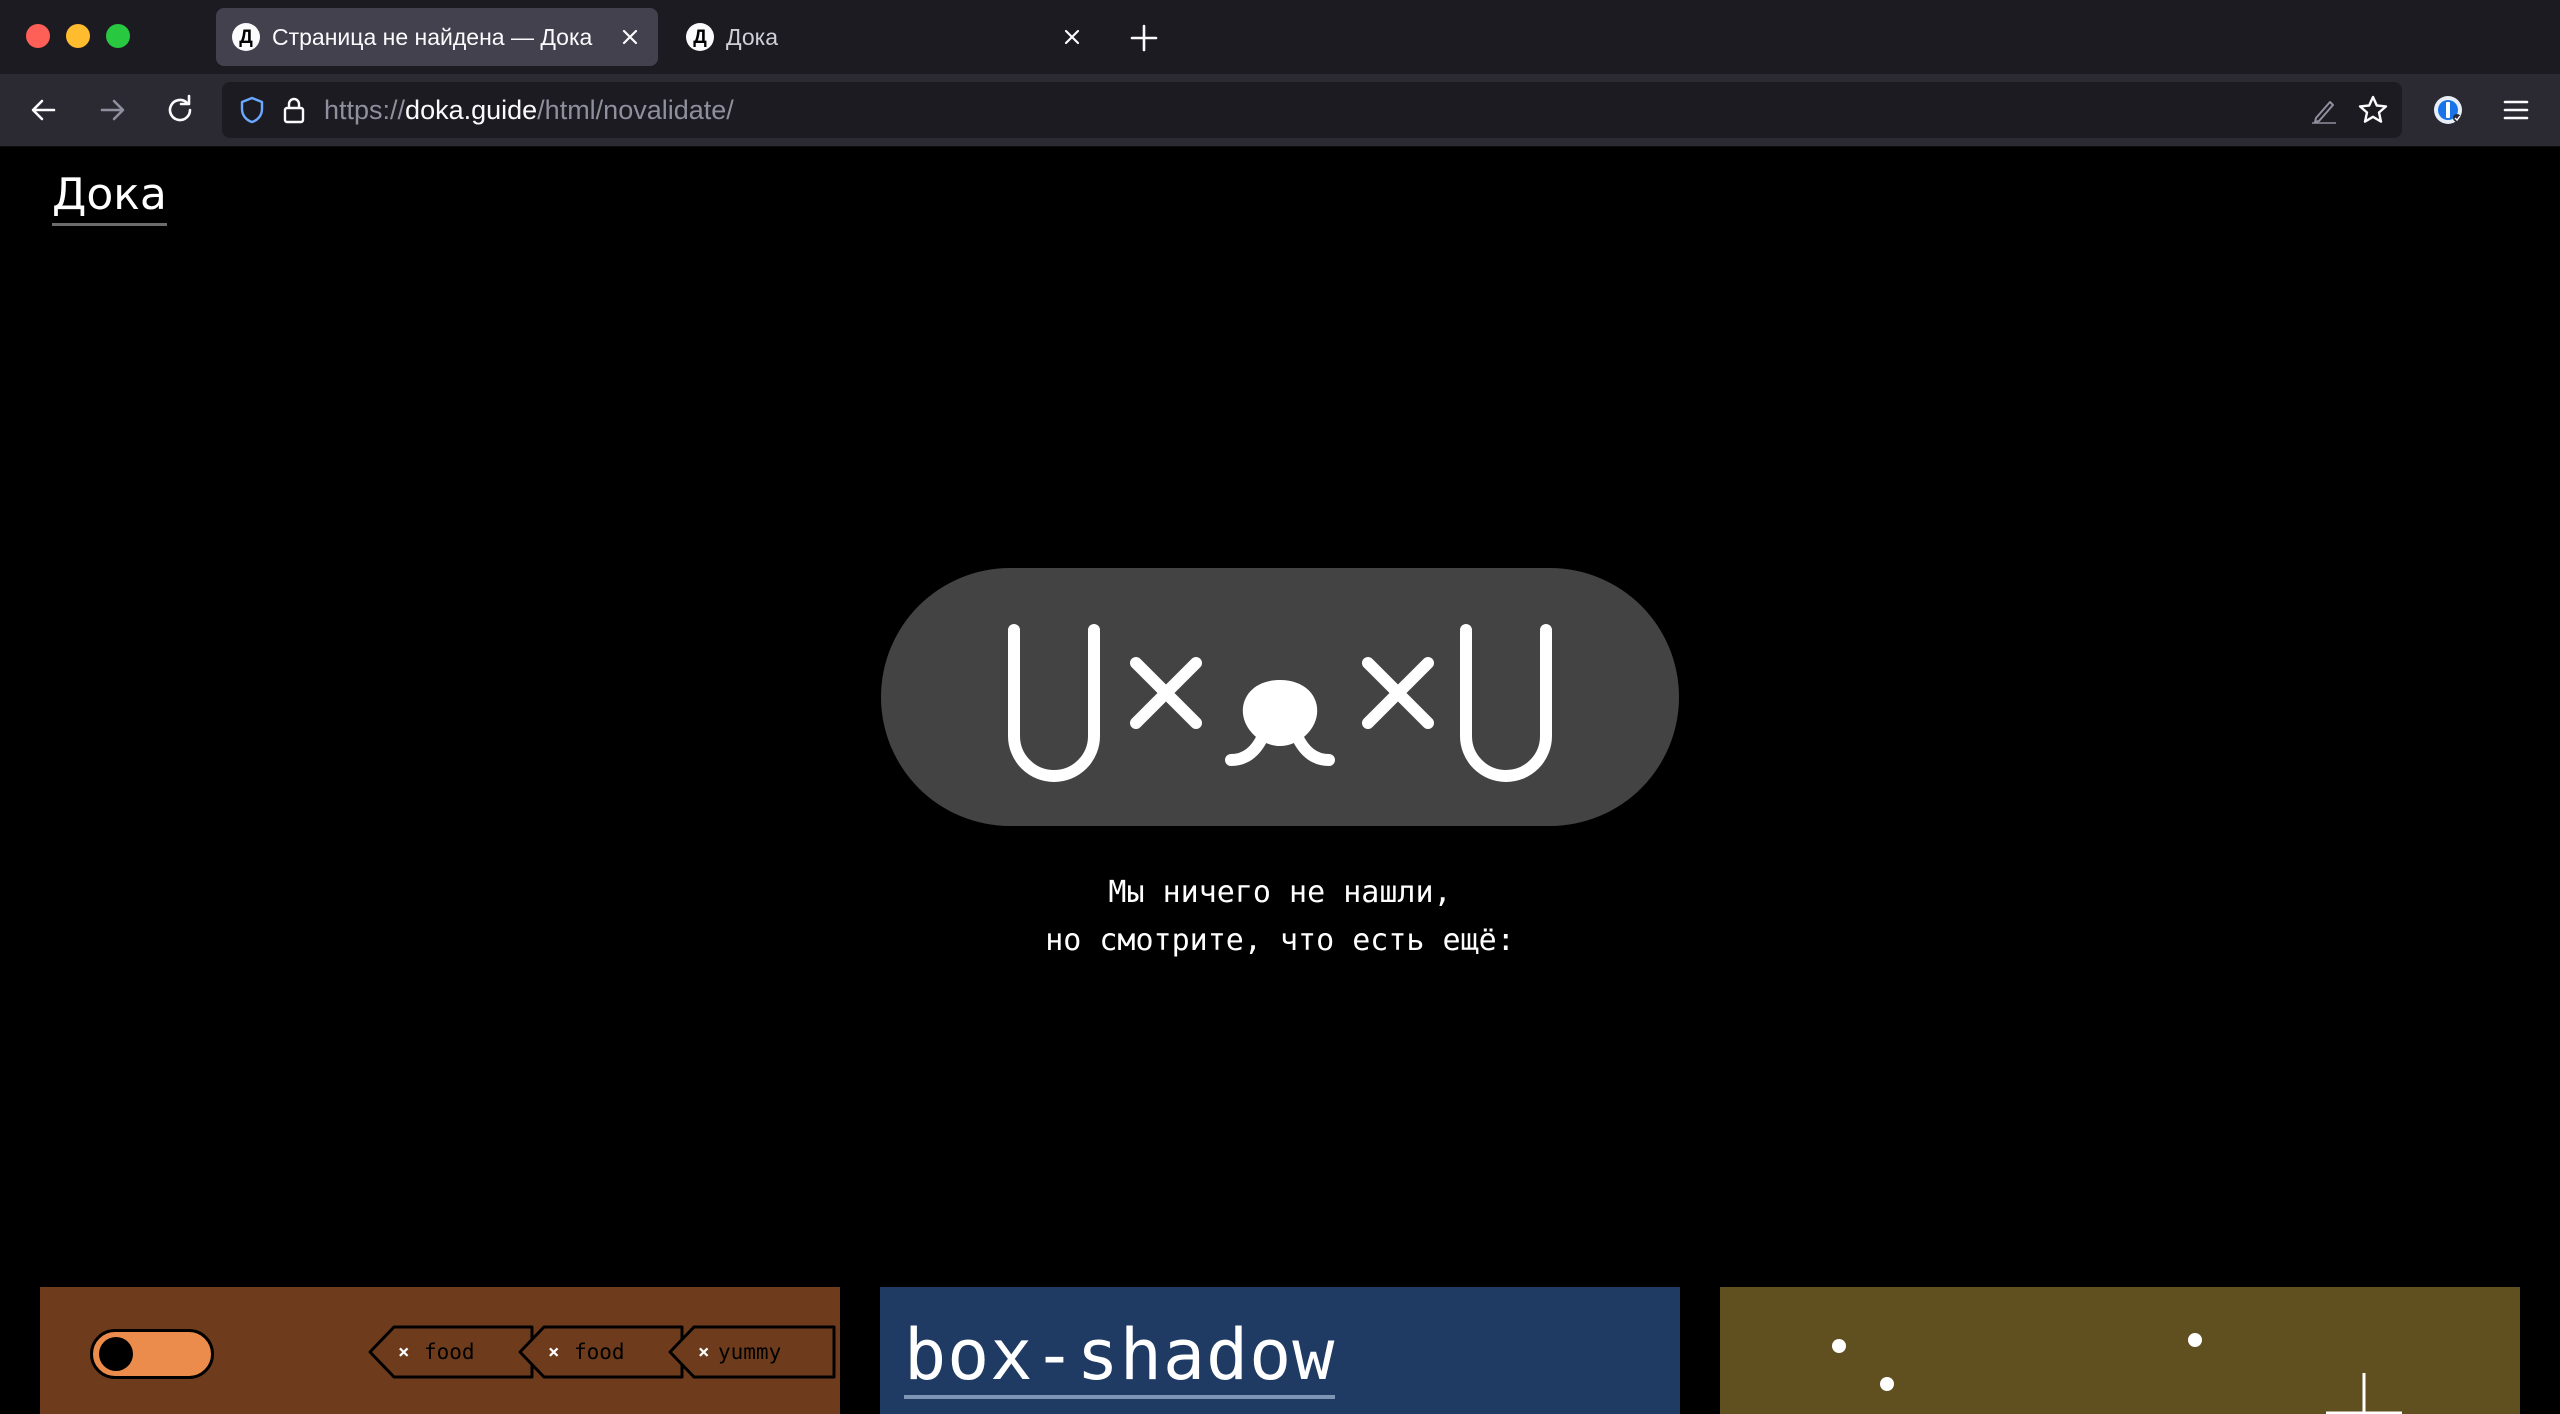 The width and height of the screenshot is (2560, 1414). What do you see at coordinates (2324, 110) in the screenshot?
I see `edit-pencil-icon` at bounding box center [2324, 110].